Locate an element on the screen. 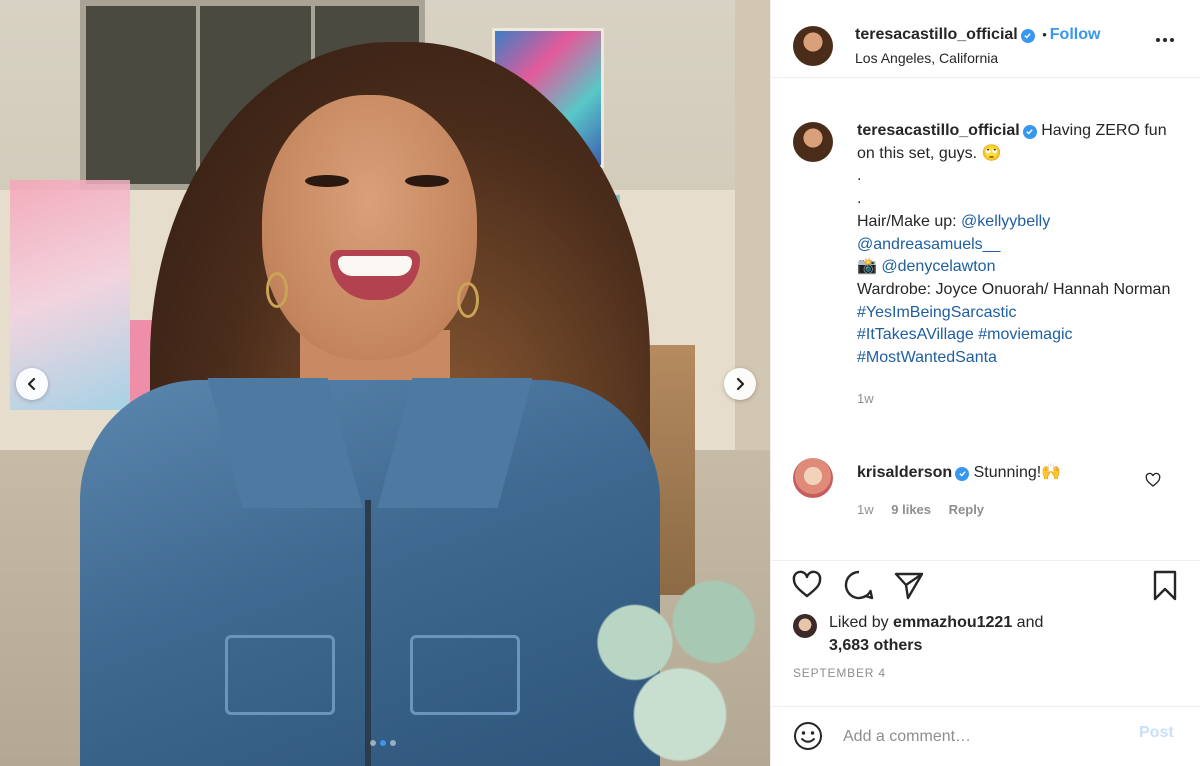 The width and height of the screenshot is (1200, 766). comment-input is located at coordinates (983, 737).